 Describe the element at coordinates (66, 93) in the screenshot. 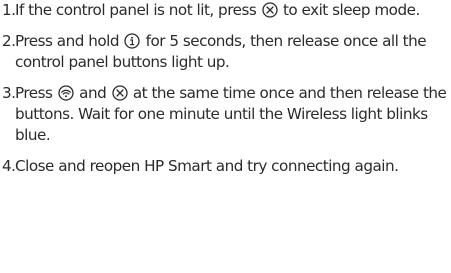

I see `wireless-icon` at that location.